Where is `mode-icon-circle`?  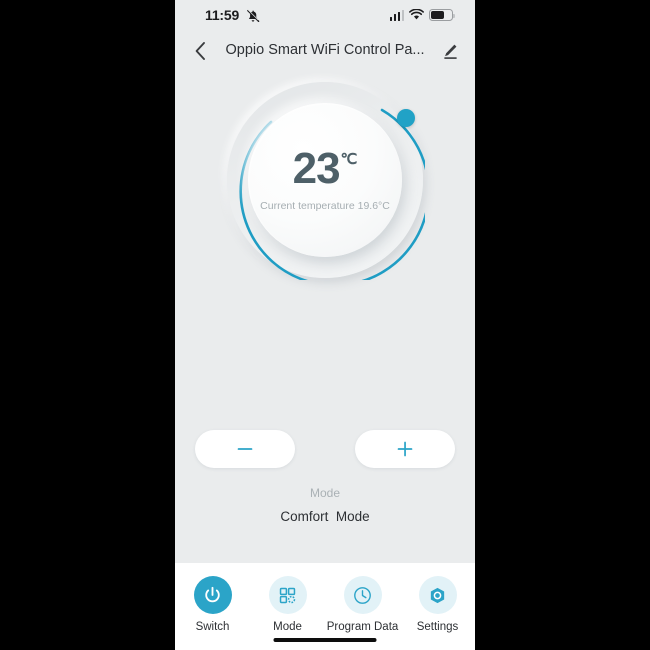
mode-icon-circle is located at coordinates (287, 595).